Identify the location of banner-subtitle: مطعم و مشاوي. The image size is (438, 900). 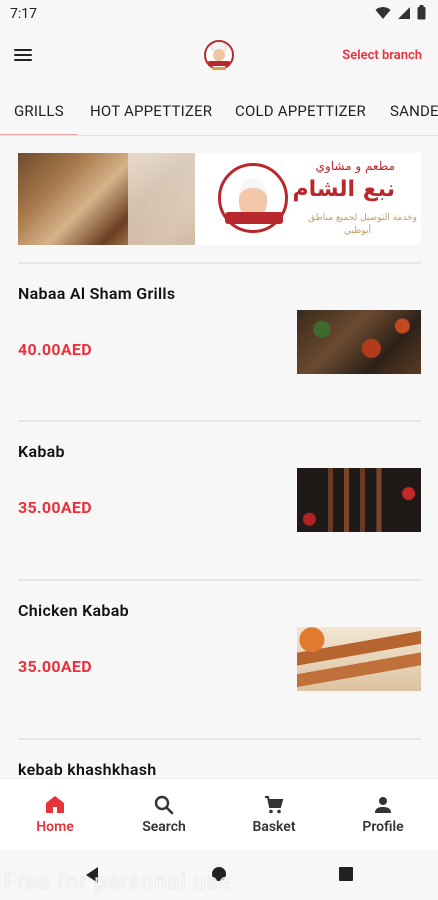
(355, 166).